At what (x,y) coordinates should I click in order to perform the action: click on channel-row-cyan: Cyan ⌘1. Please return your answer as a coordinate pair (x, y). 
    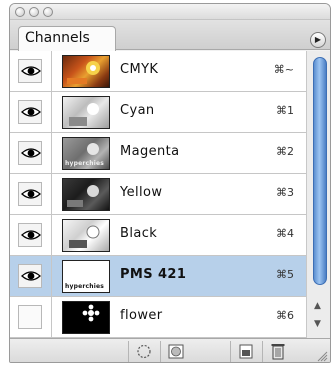
    Looking at the image, I should click on (158, 112).